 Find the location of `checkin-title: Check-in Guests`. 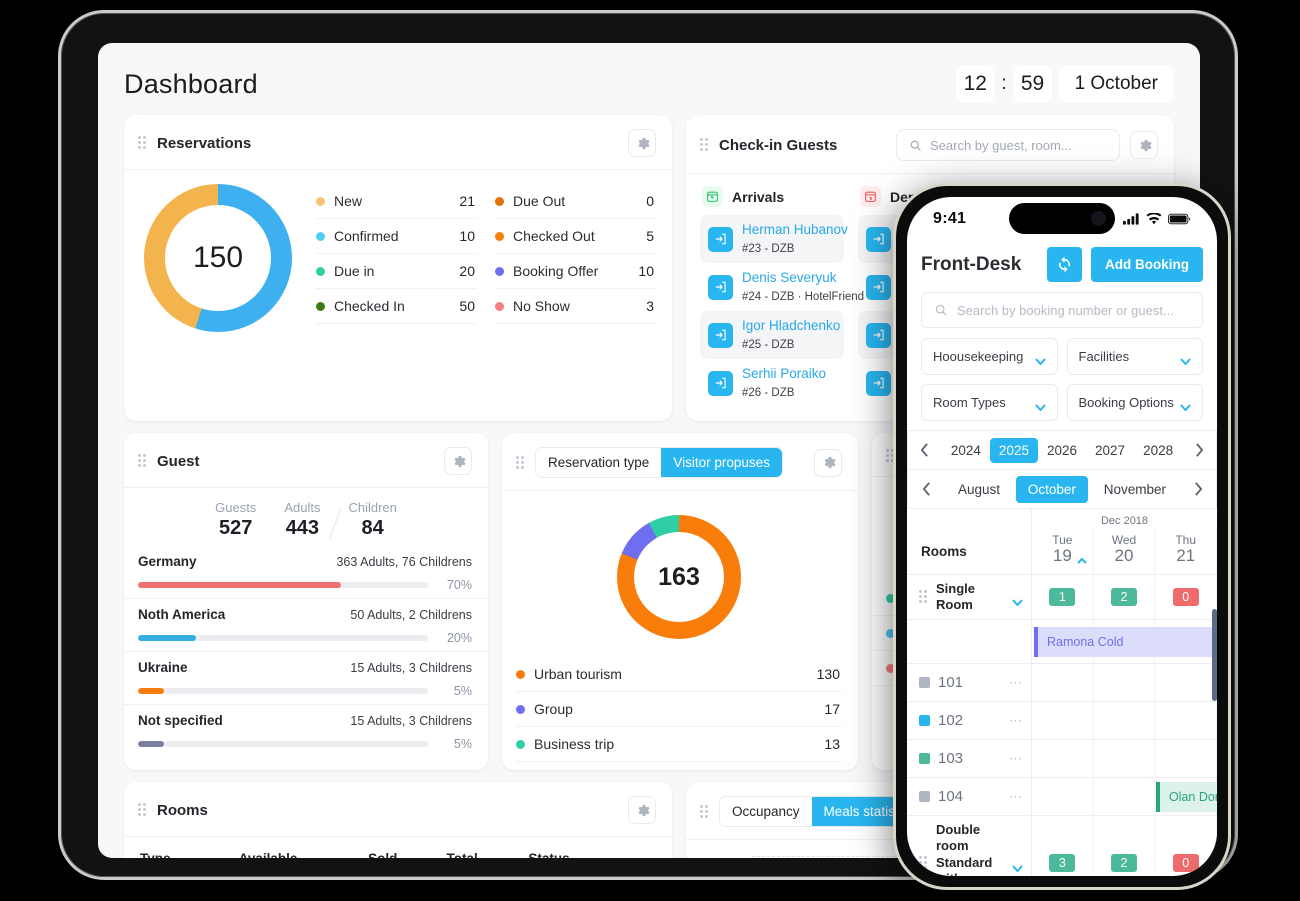

checkin-title: Check-in Guests is located at coordinates (778, 145).